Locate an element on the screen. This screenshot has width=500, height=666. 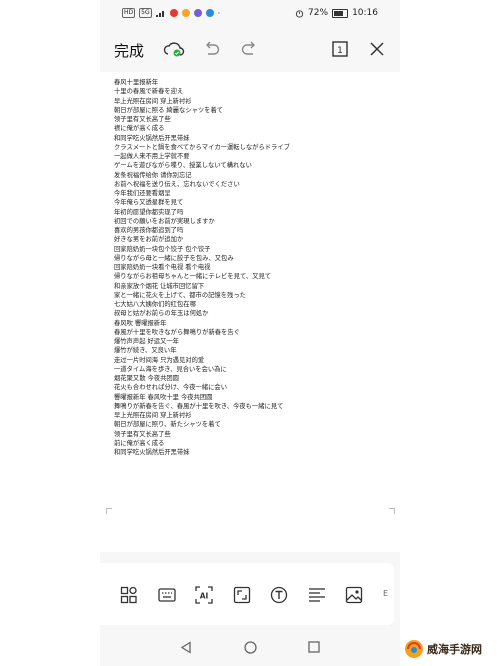
page-count-button: 1 is located at coordinates (340, 49).